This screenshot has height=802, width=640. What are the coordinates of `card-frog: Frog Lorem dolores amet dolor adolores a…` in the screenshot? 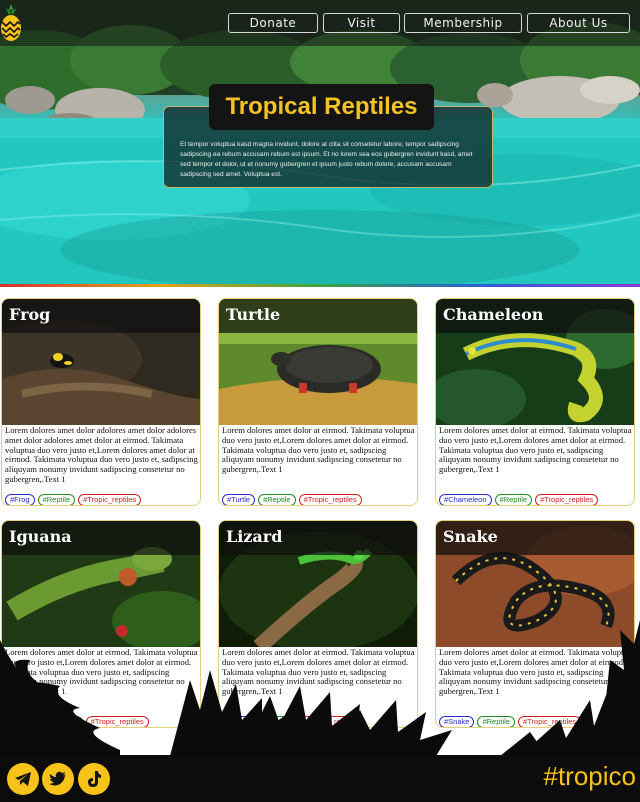 It's located at (101, 402).